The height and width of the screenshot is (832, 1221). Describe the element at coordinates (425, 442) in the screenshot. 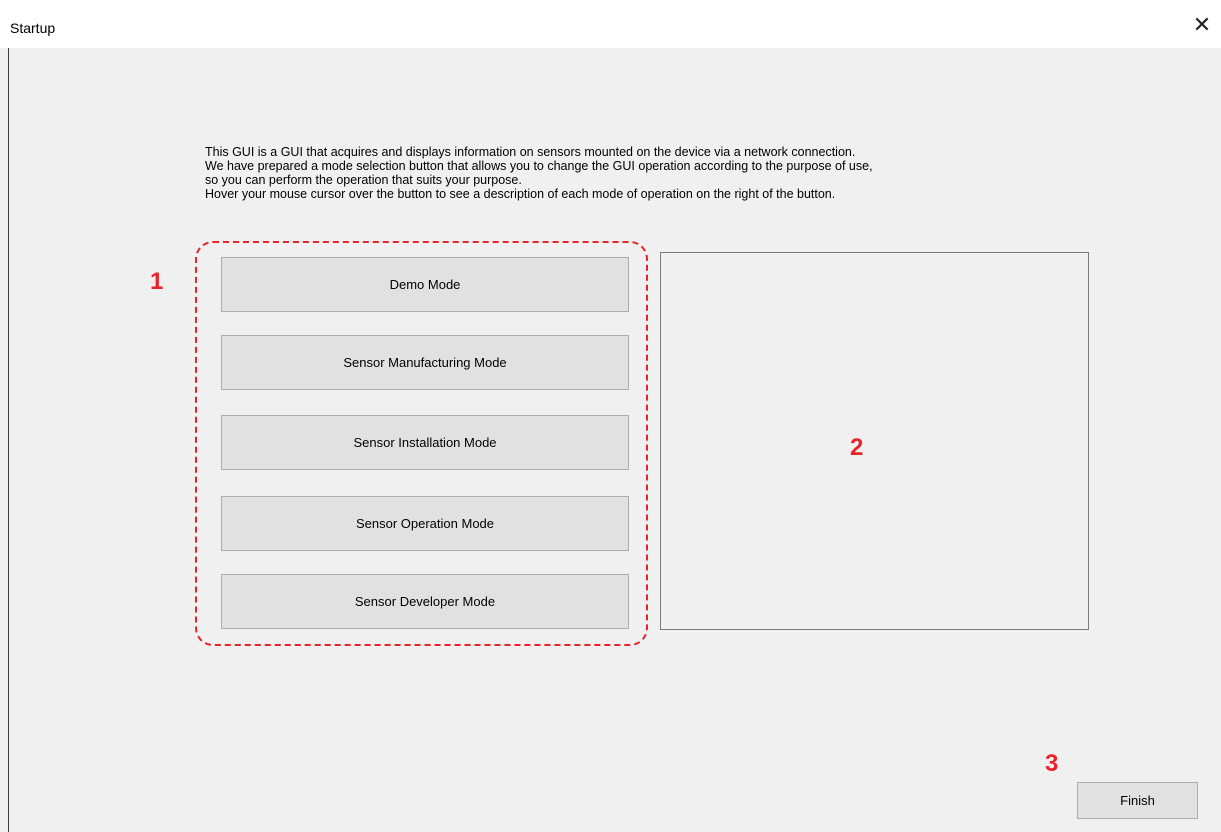

I see `sensor-installation-mode-button: Sensor Installation Mode` at that location.